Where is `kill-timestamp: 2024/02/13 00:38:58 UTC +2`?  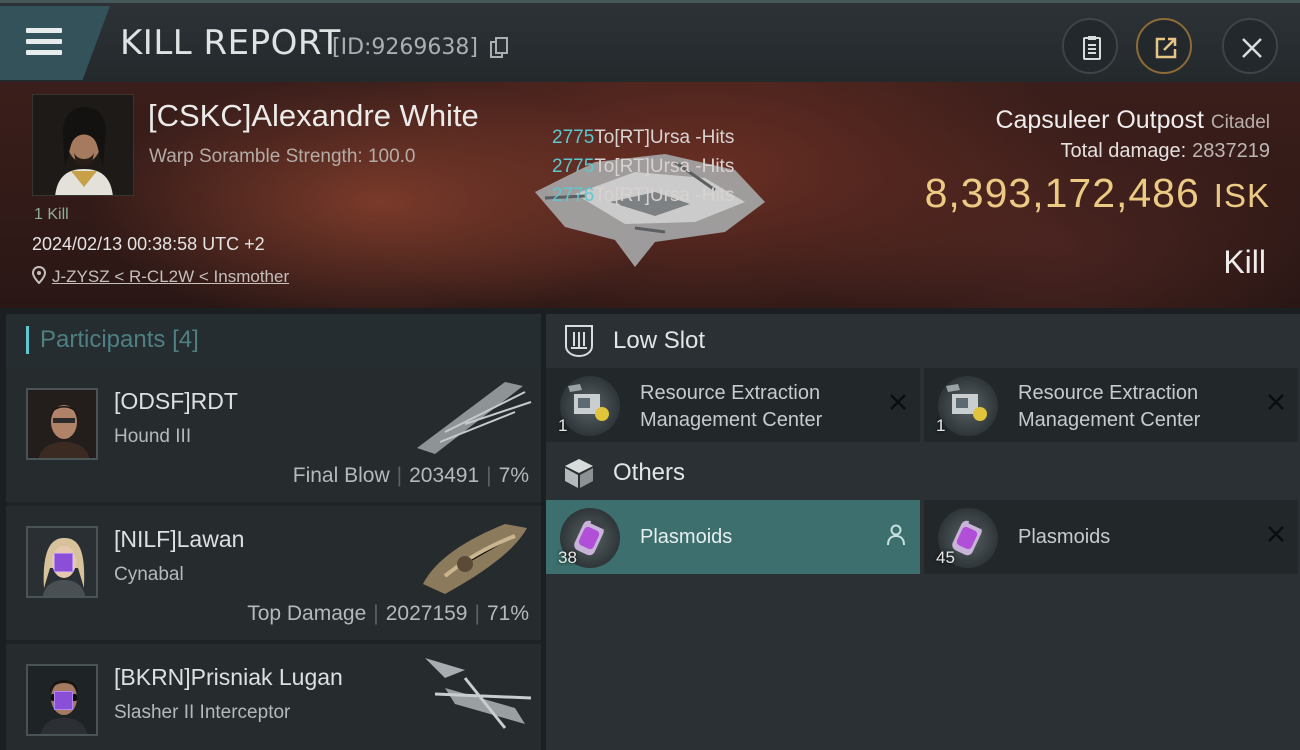 kill-timestamp: 2024/02/13 00:38:58 UTC +2 is located at coordinates (148, 244).